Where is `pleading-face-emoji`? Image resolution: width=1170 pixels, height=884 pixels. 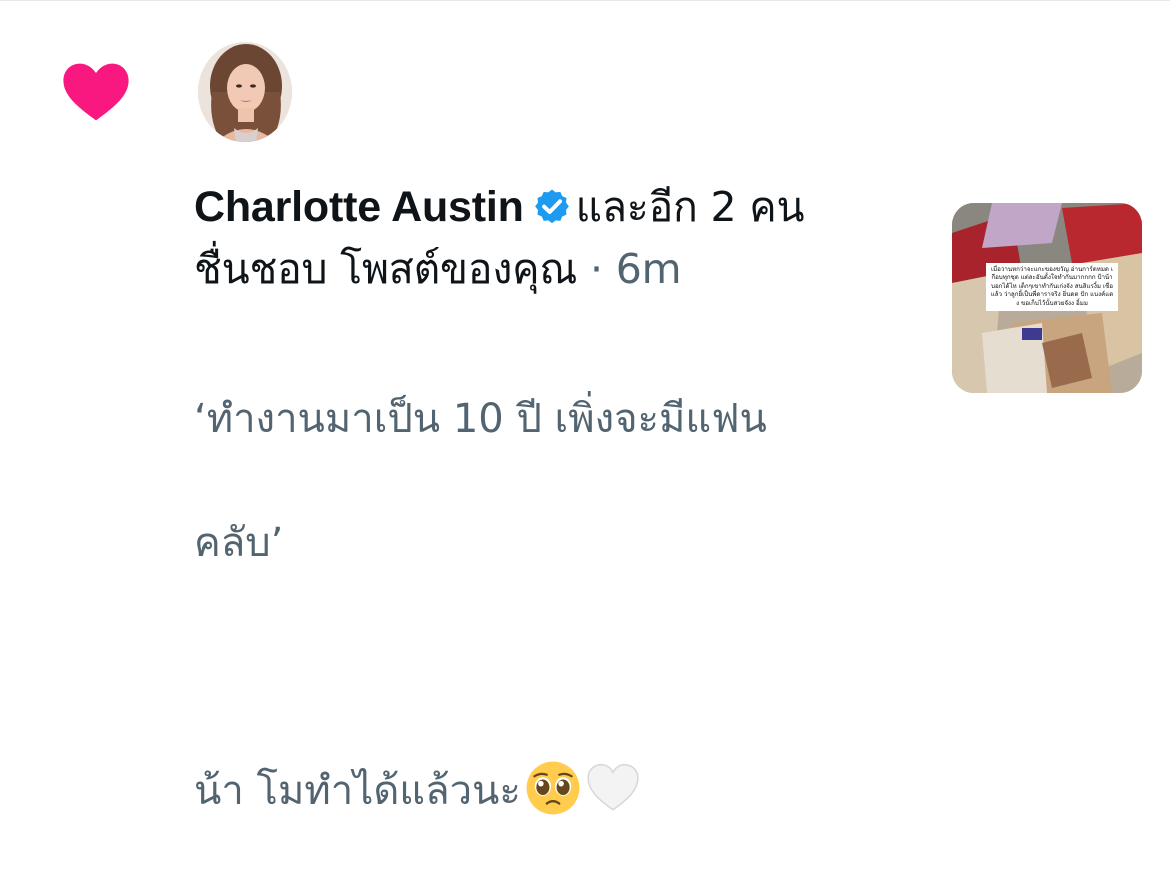 pleading-face-emoji is located at coordinates (553, 788).